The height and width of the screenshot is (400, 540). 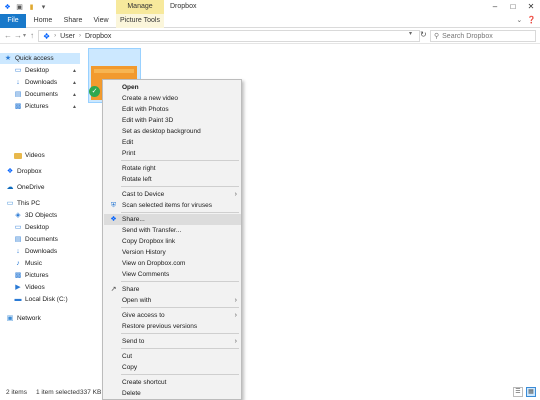 What do you see at coordinates (148, 120) in the screenshot?
I see `menu-label: Edit with Paint 3D` at bounding box center [148, 120].